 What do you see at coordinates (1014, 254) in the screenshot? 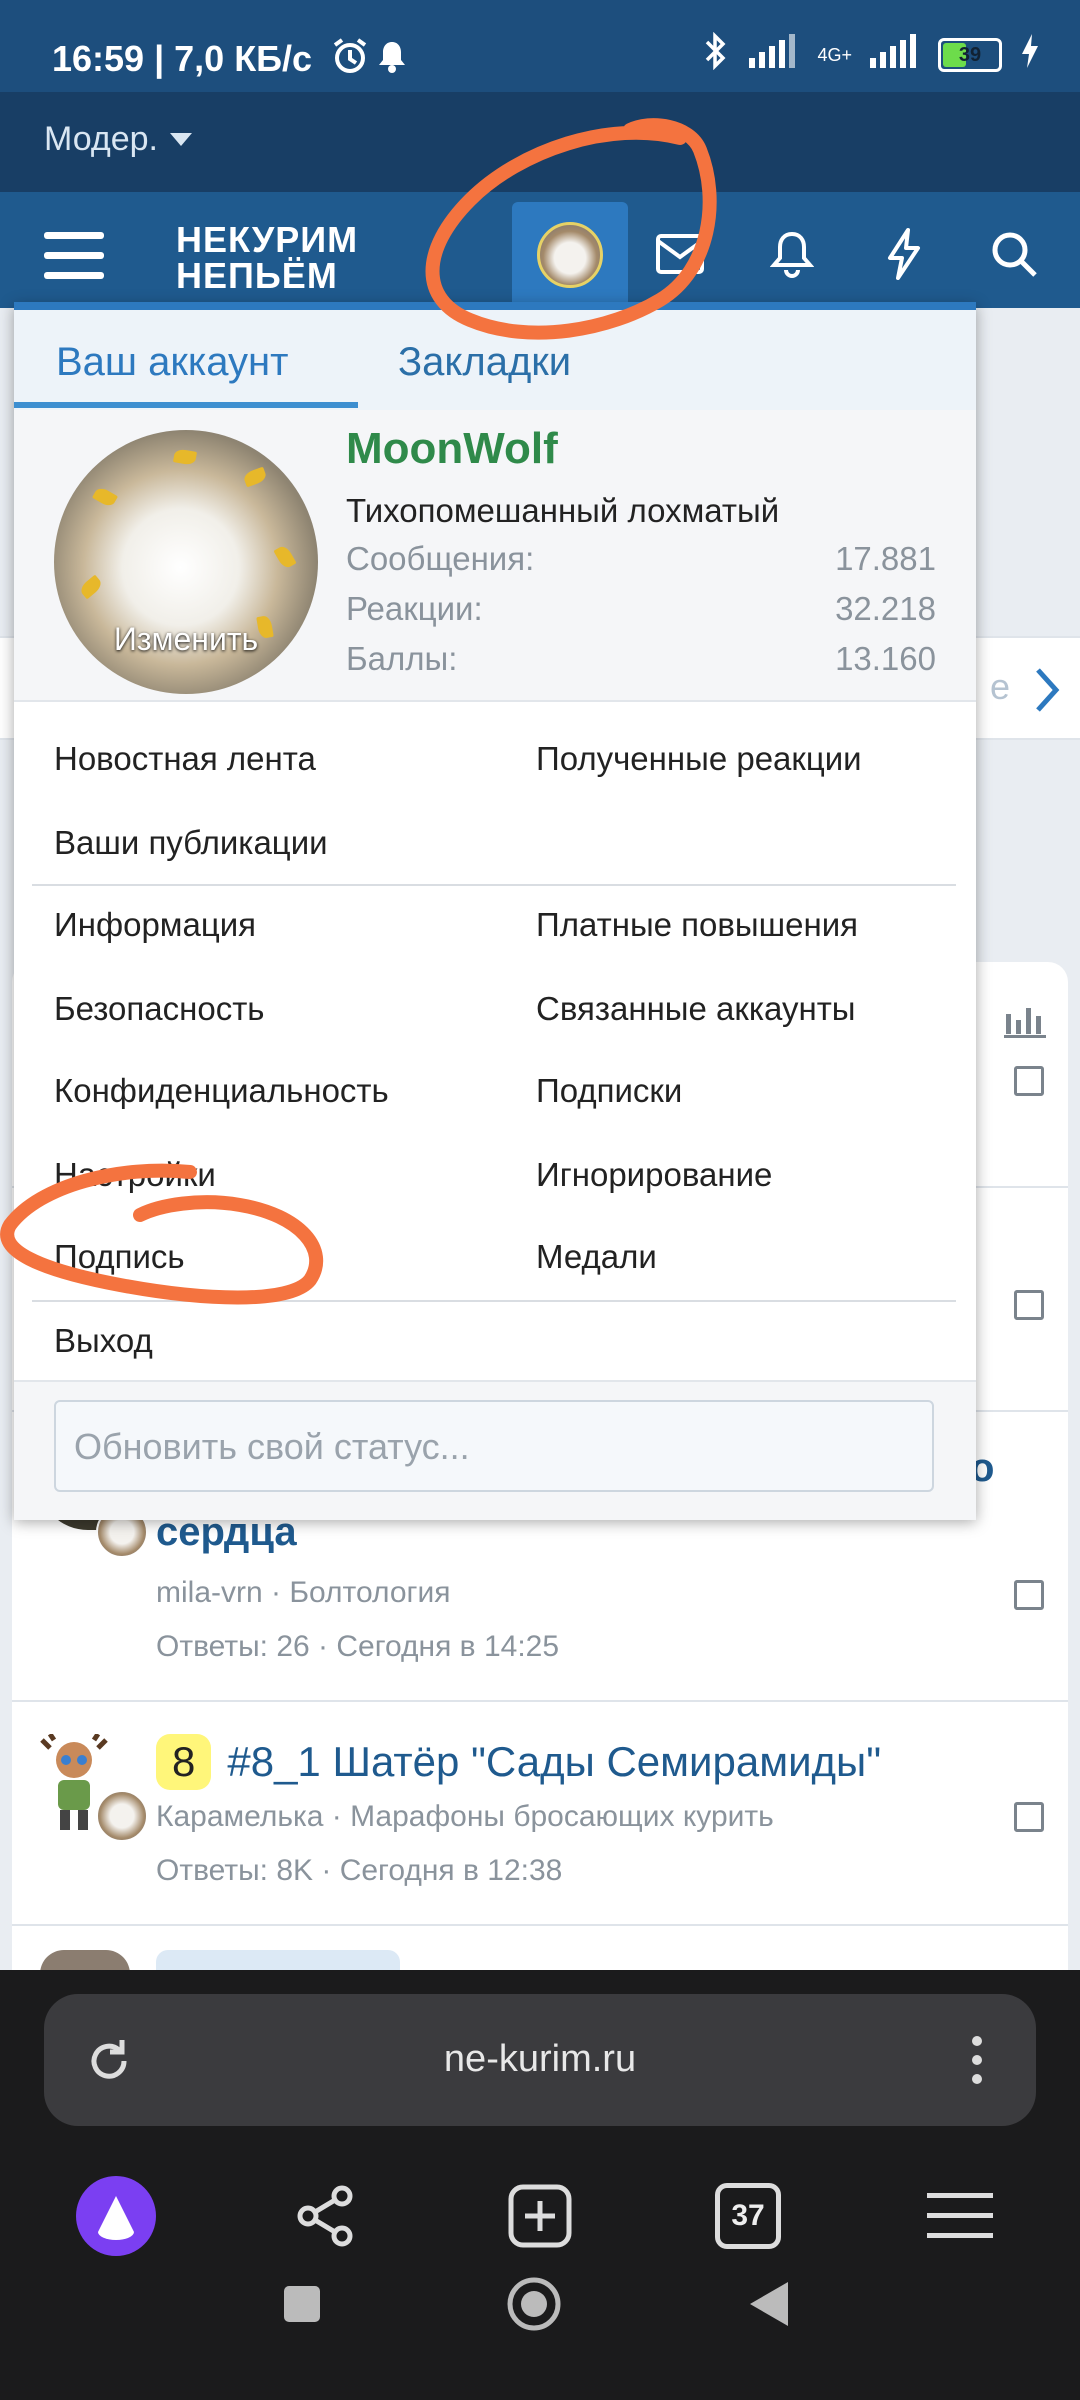
I see `search-icon` at bounding box center [1014, 254].